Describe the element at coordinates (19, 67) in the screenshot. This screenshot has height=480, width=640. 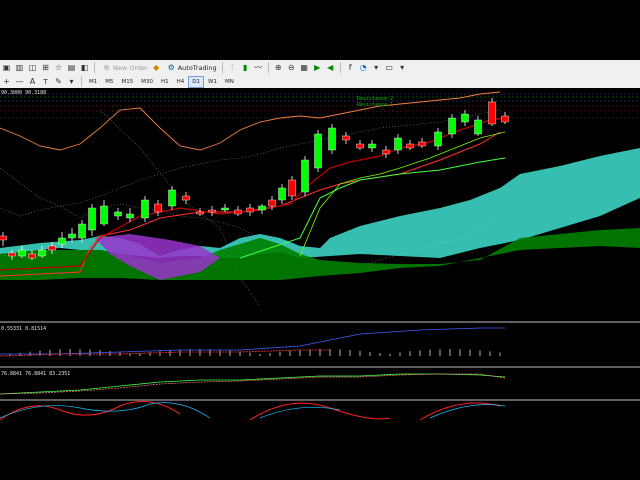
I see `profiles-icon: ▥` at that location.